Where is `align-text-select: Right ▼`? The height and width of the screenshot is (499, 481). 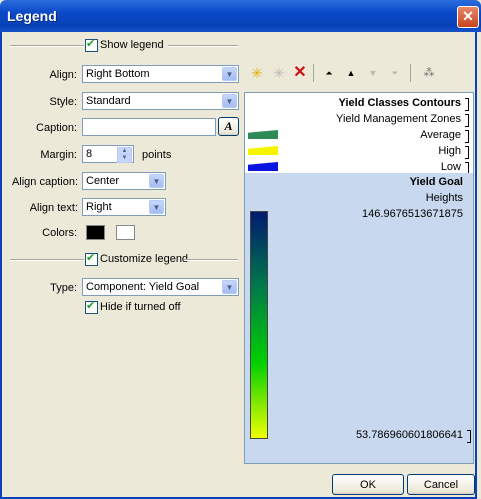
align-text-select: Right ▼ is located at coordinates (124, 207).